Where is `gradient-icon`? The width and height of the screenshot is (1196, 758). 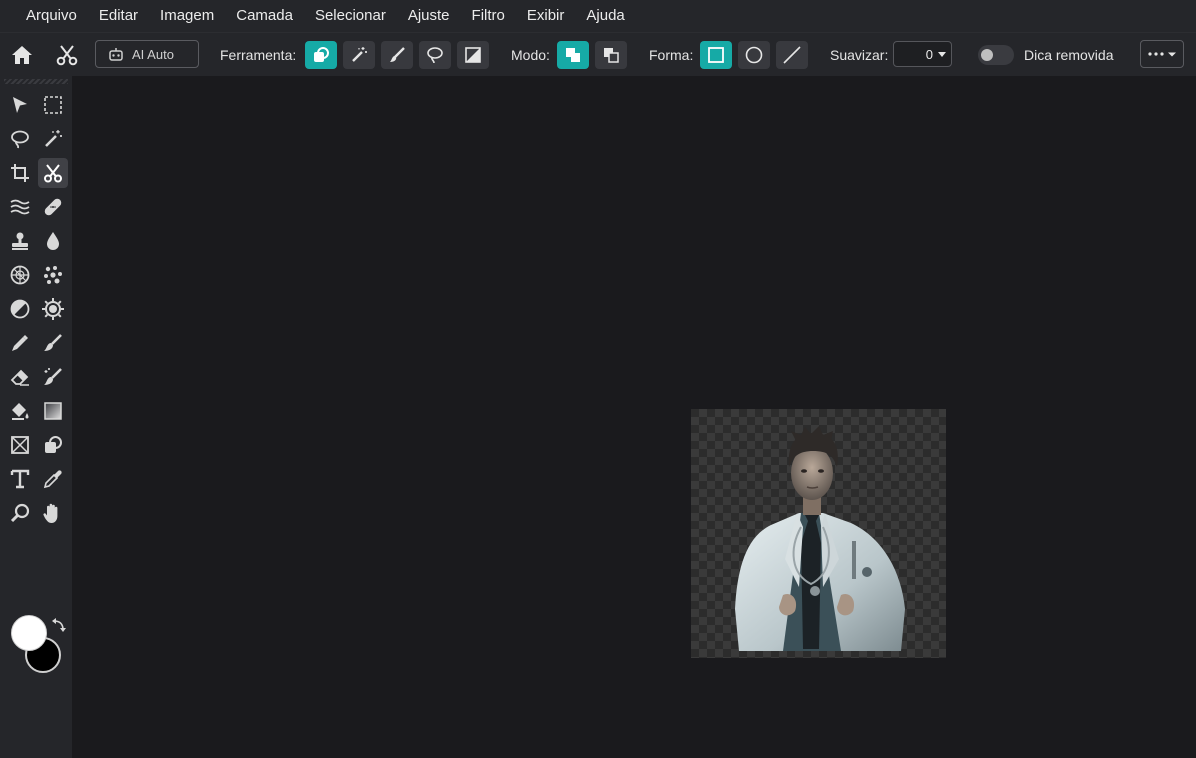 gradient-icon is located at coordinates (473, 55).